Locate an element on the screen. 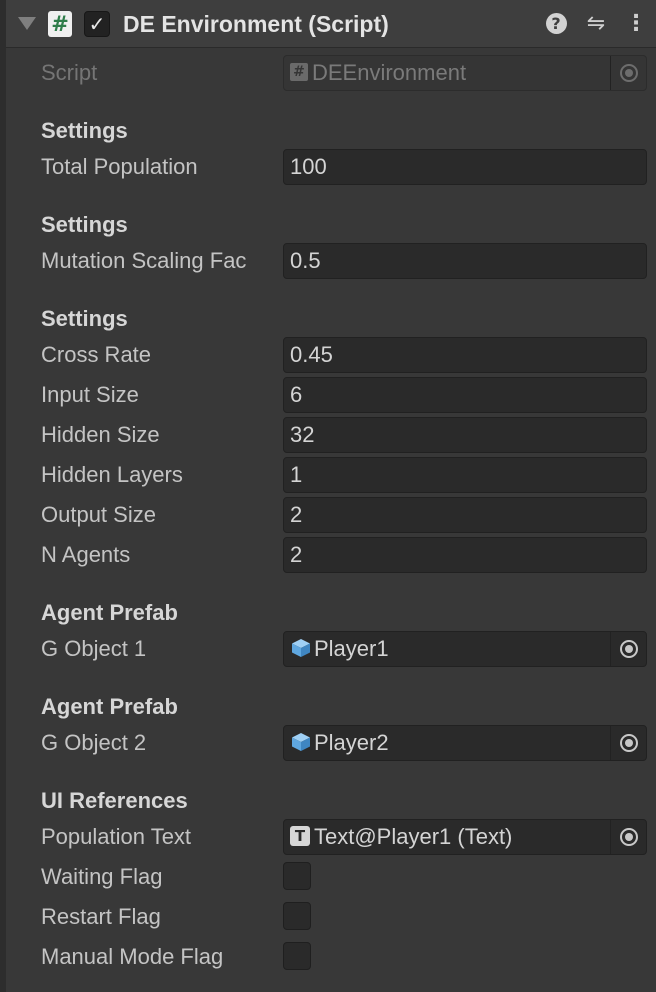  waiting-flag-label: Waiting Flag is located at coordinates (102, 876).